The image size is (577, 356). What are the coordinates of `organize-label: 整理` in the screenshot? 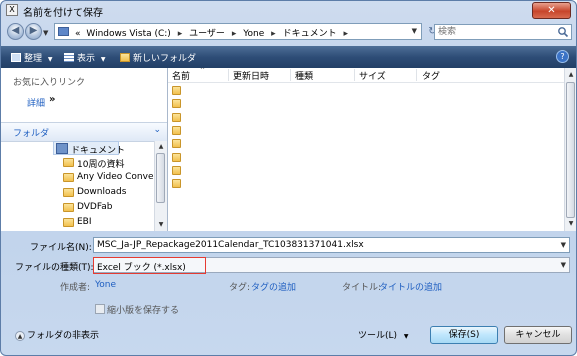 It's located at (33, 59).